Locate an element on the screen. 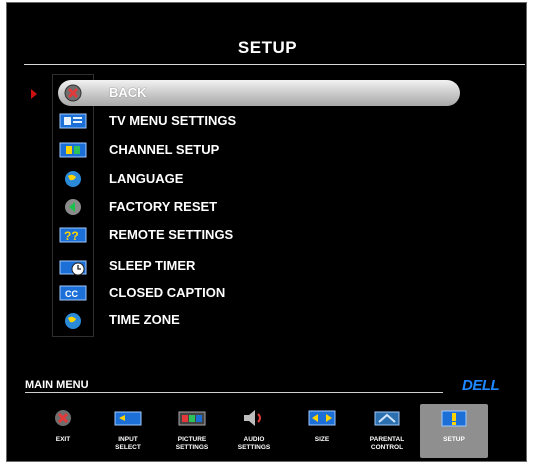 The width and height of the screenshot is (535, 468). svg-text: CC is located at coordinates (71, 294).